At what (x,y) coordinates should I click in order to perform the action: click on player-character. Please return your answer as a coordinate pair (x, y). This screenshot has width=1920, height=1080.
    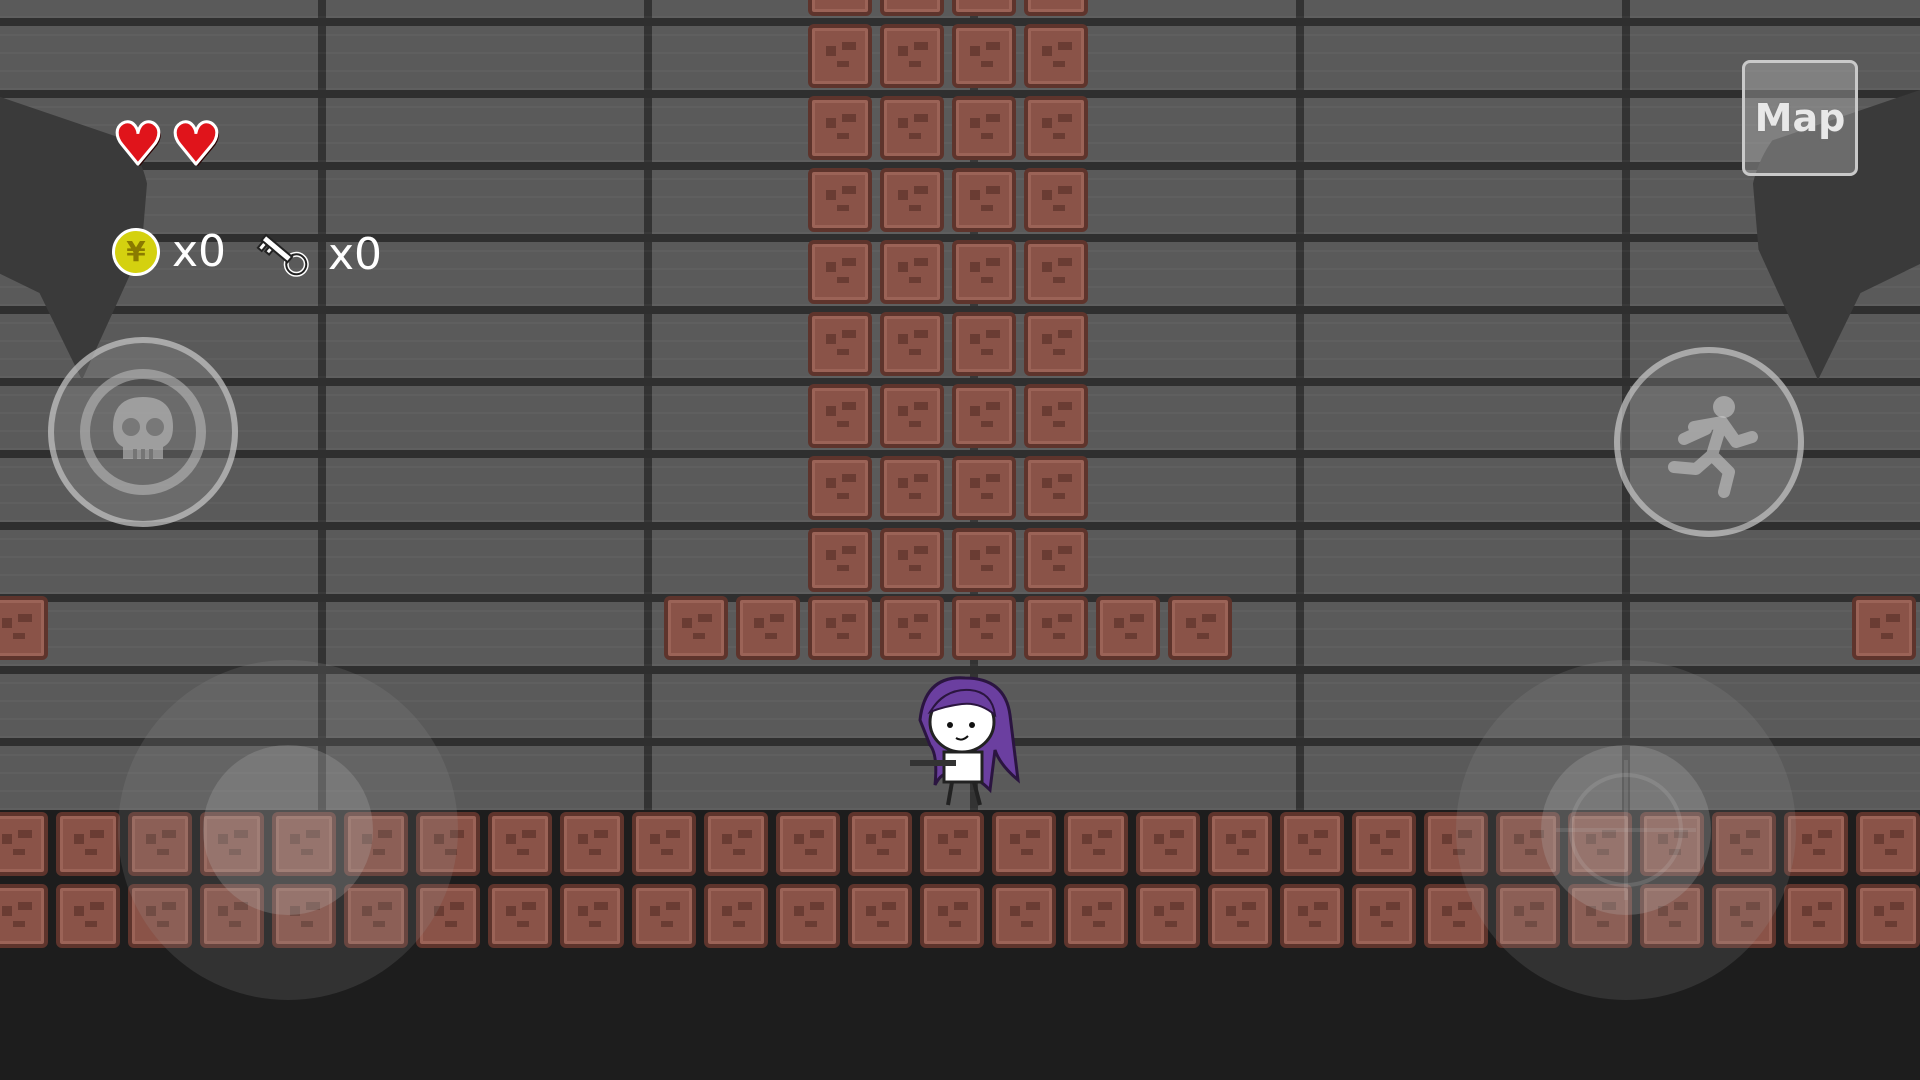
    Looking at the image, I should click on (965, 741).